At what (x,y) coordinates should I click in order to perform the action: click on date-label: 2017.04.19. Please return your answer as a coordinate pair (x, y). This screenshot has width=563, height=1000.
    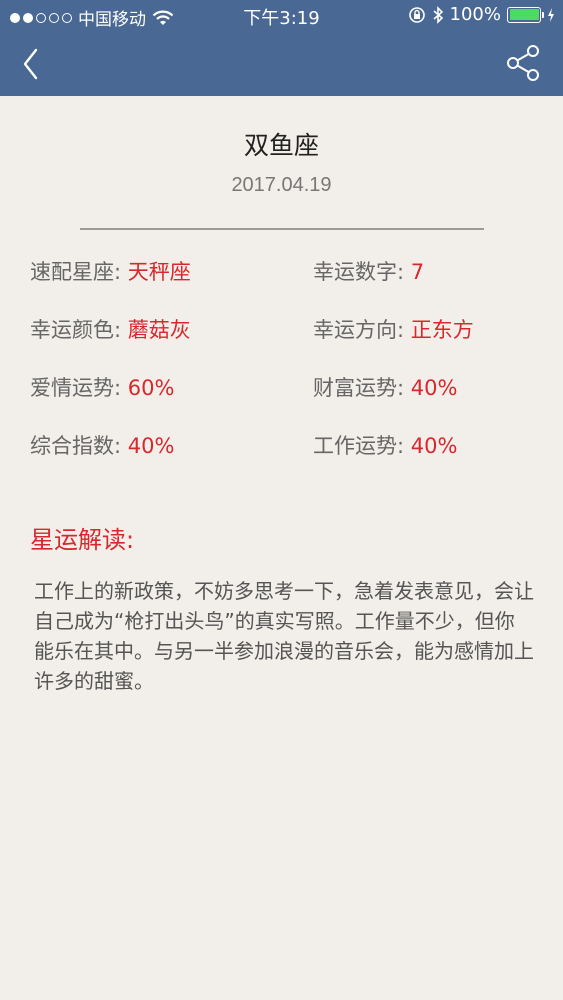
    Looking at the image, I should click on (281, 185).